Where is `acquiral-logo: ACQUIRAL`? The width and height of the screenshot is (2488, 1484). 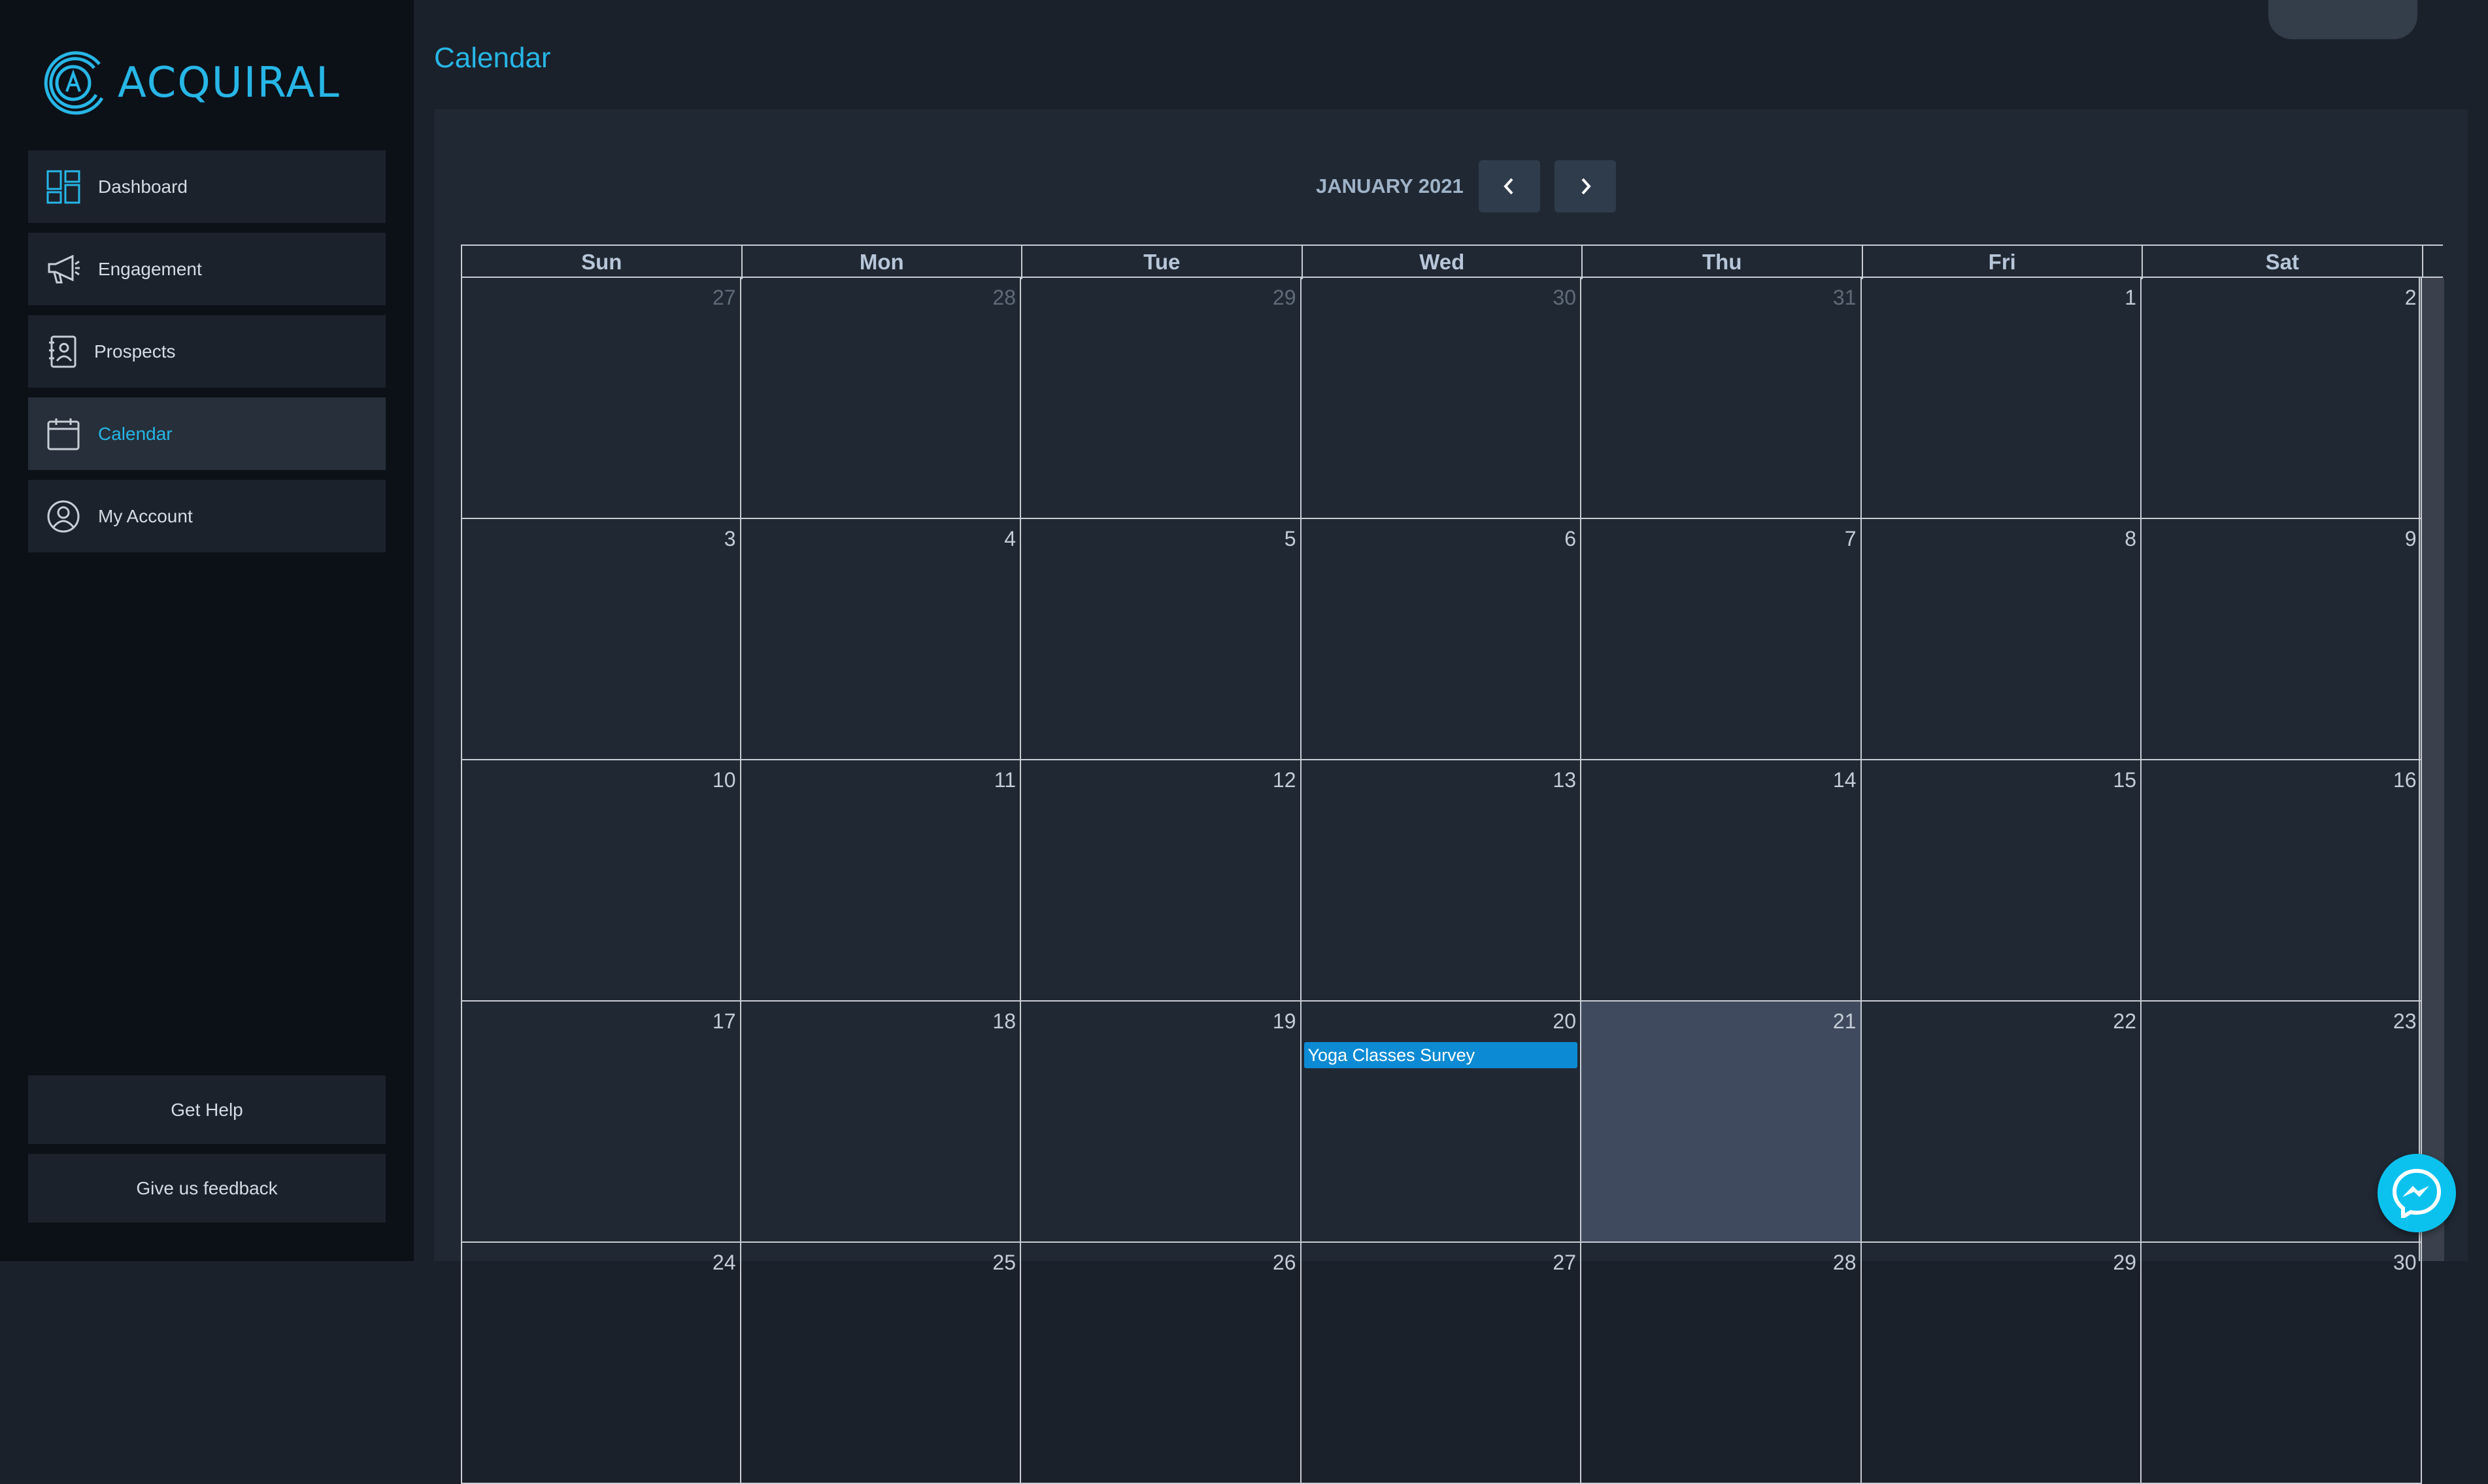 acquiral-logo: ACQUIRAL is located at coordinates (190, 83).